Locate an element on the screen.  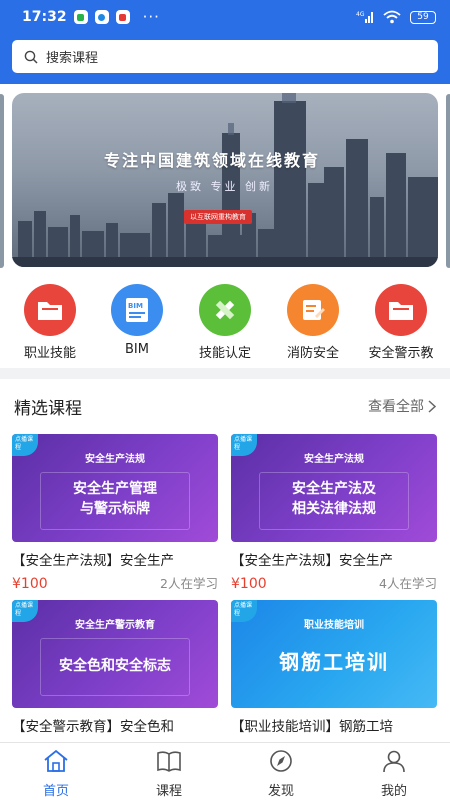
tab-label: 我的 is located at coordinates (393, 791).